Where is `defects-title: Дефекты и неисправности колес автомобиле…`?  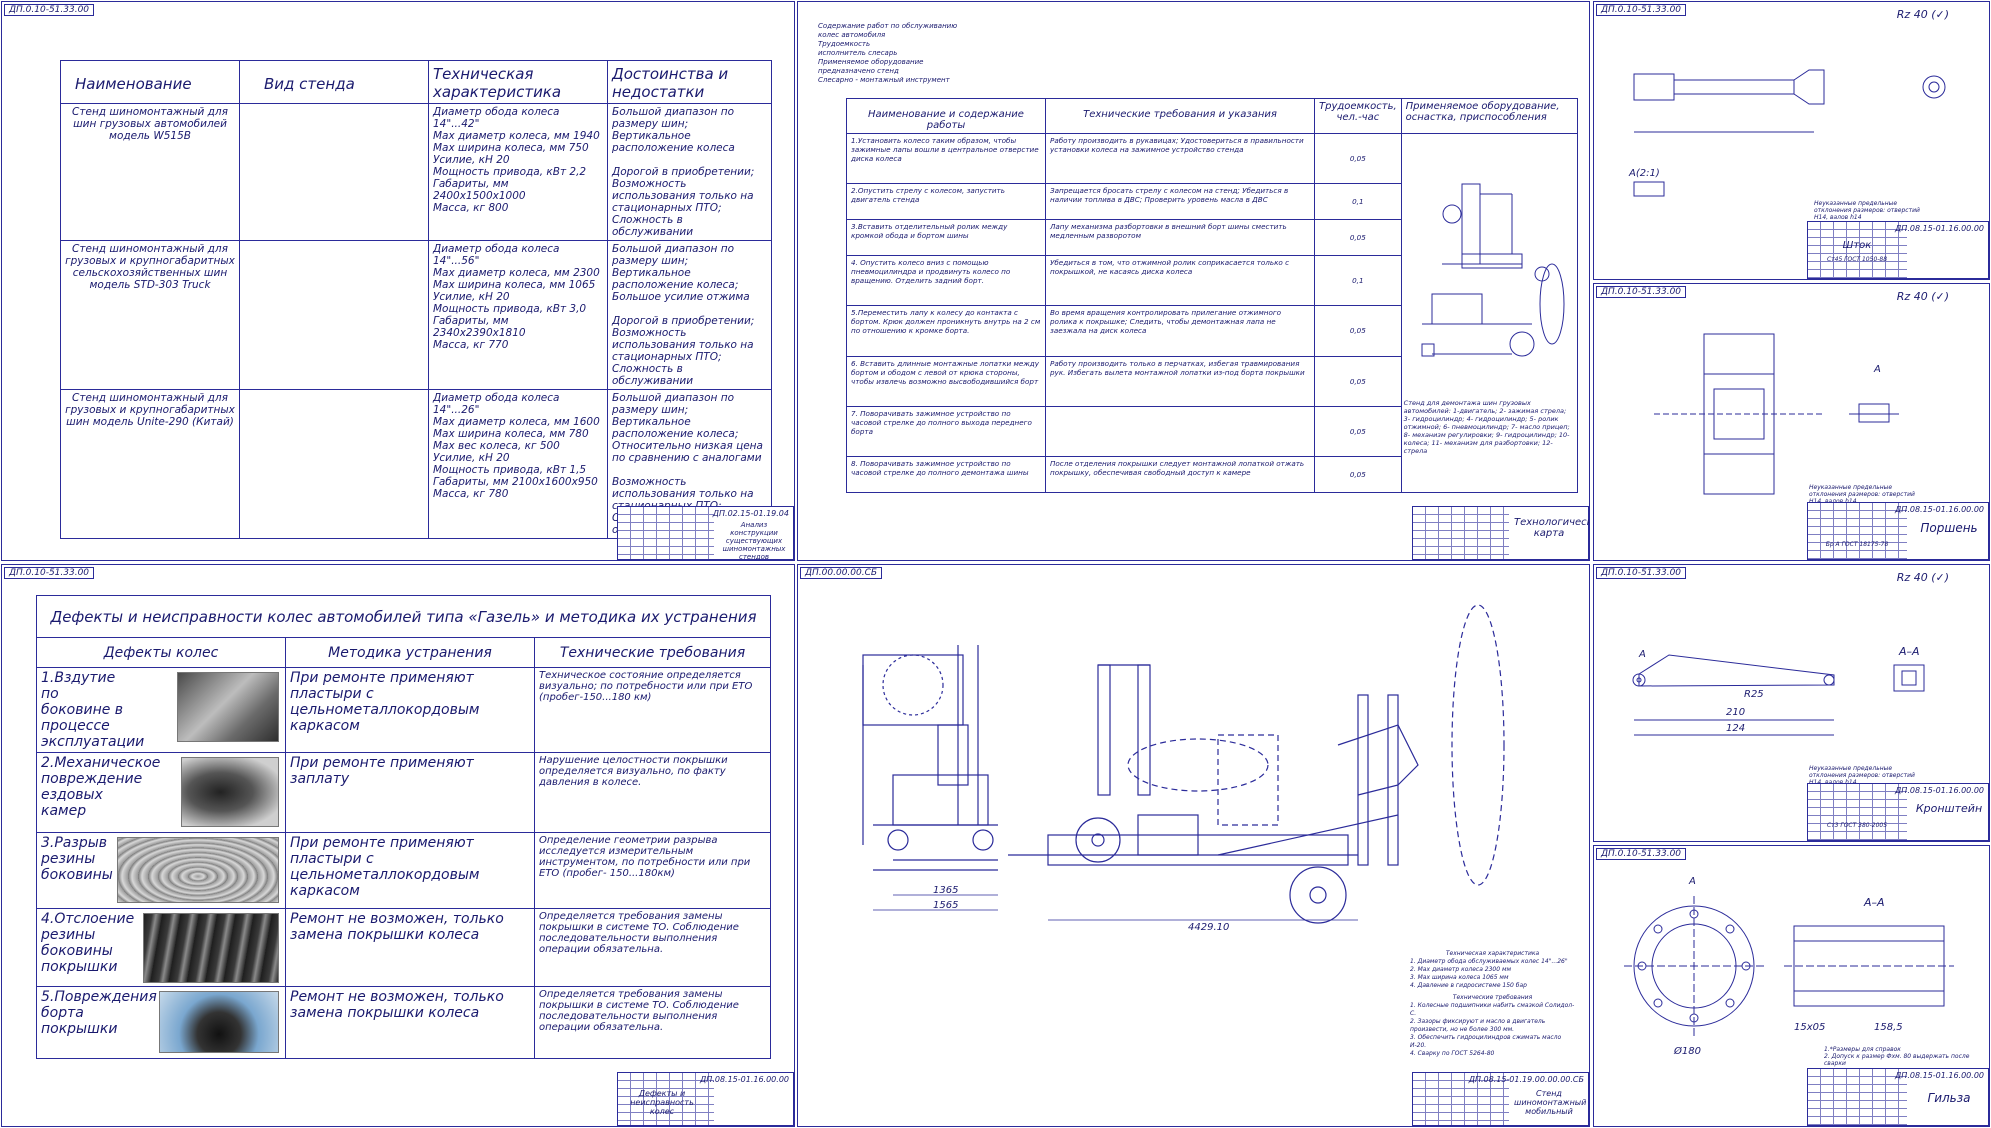 defects-title: Дефекты и неисправности колес автомобиле… is located at coordinates (403, 616).